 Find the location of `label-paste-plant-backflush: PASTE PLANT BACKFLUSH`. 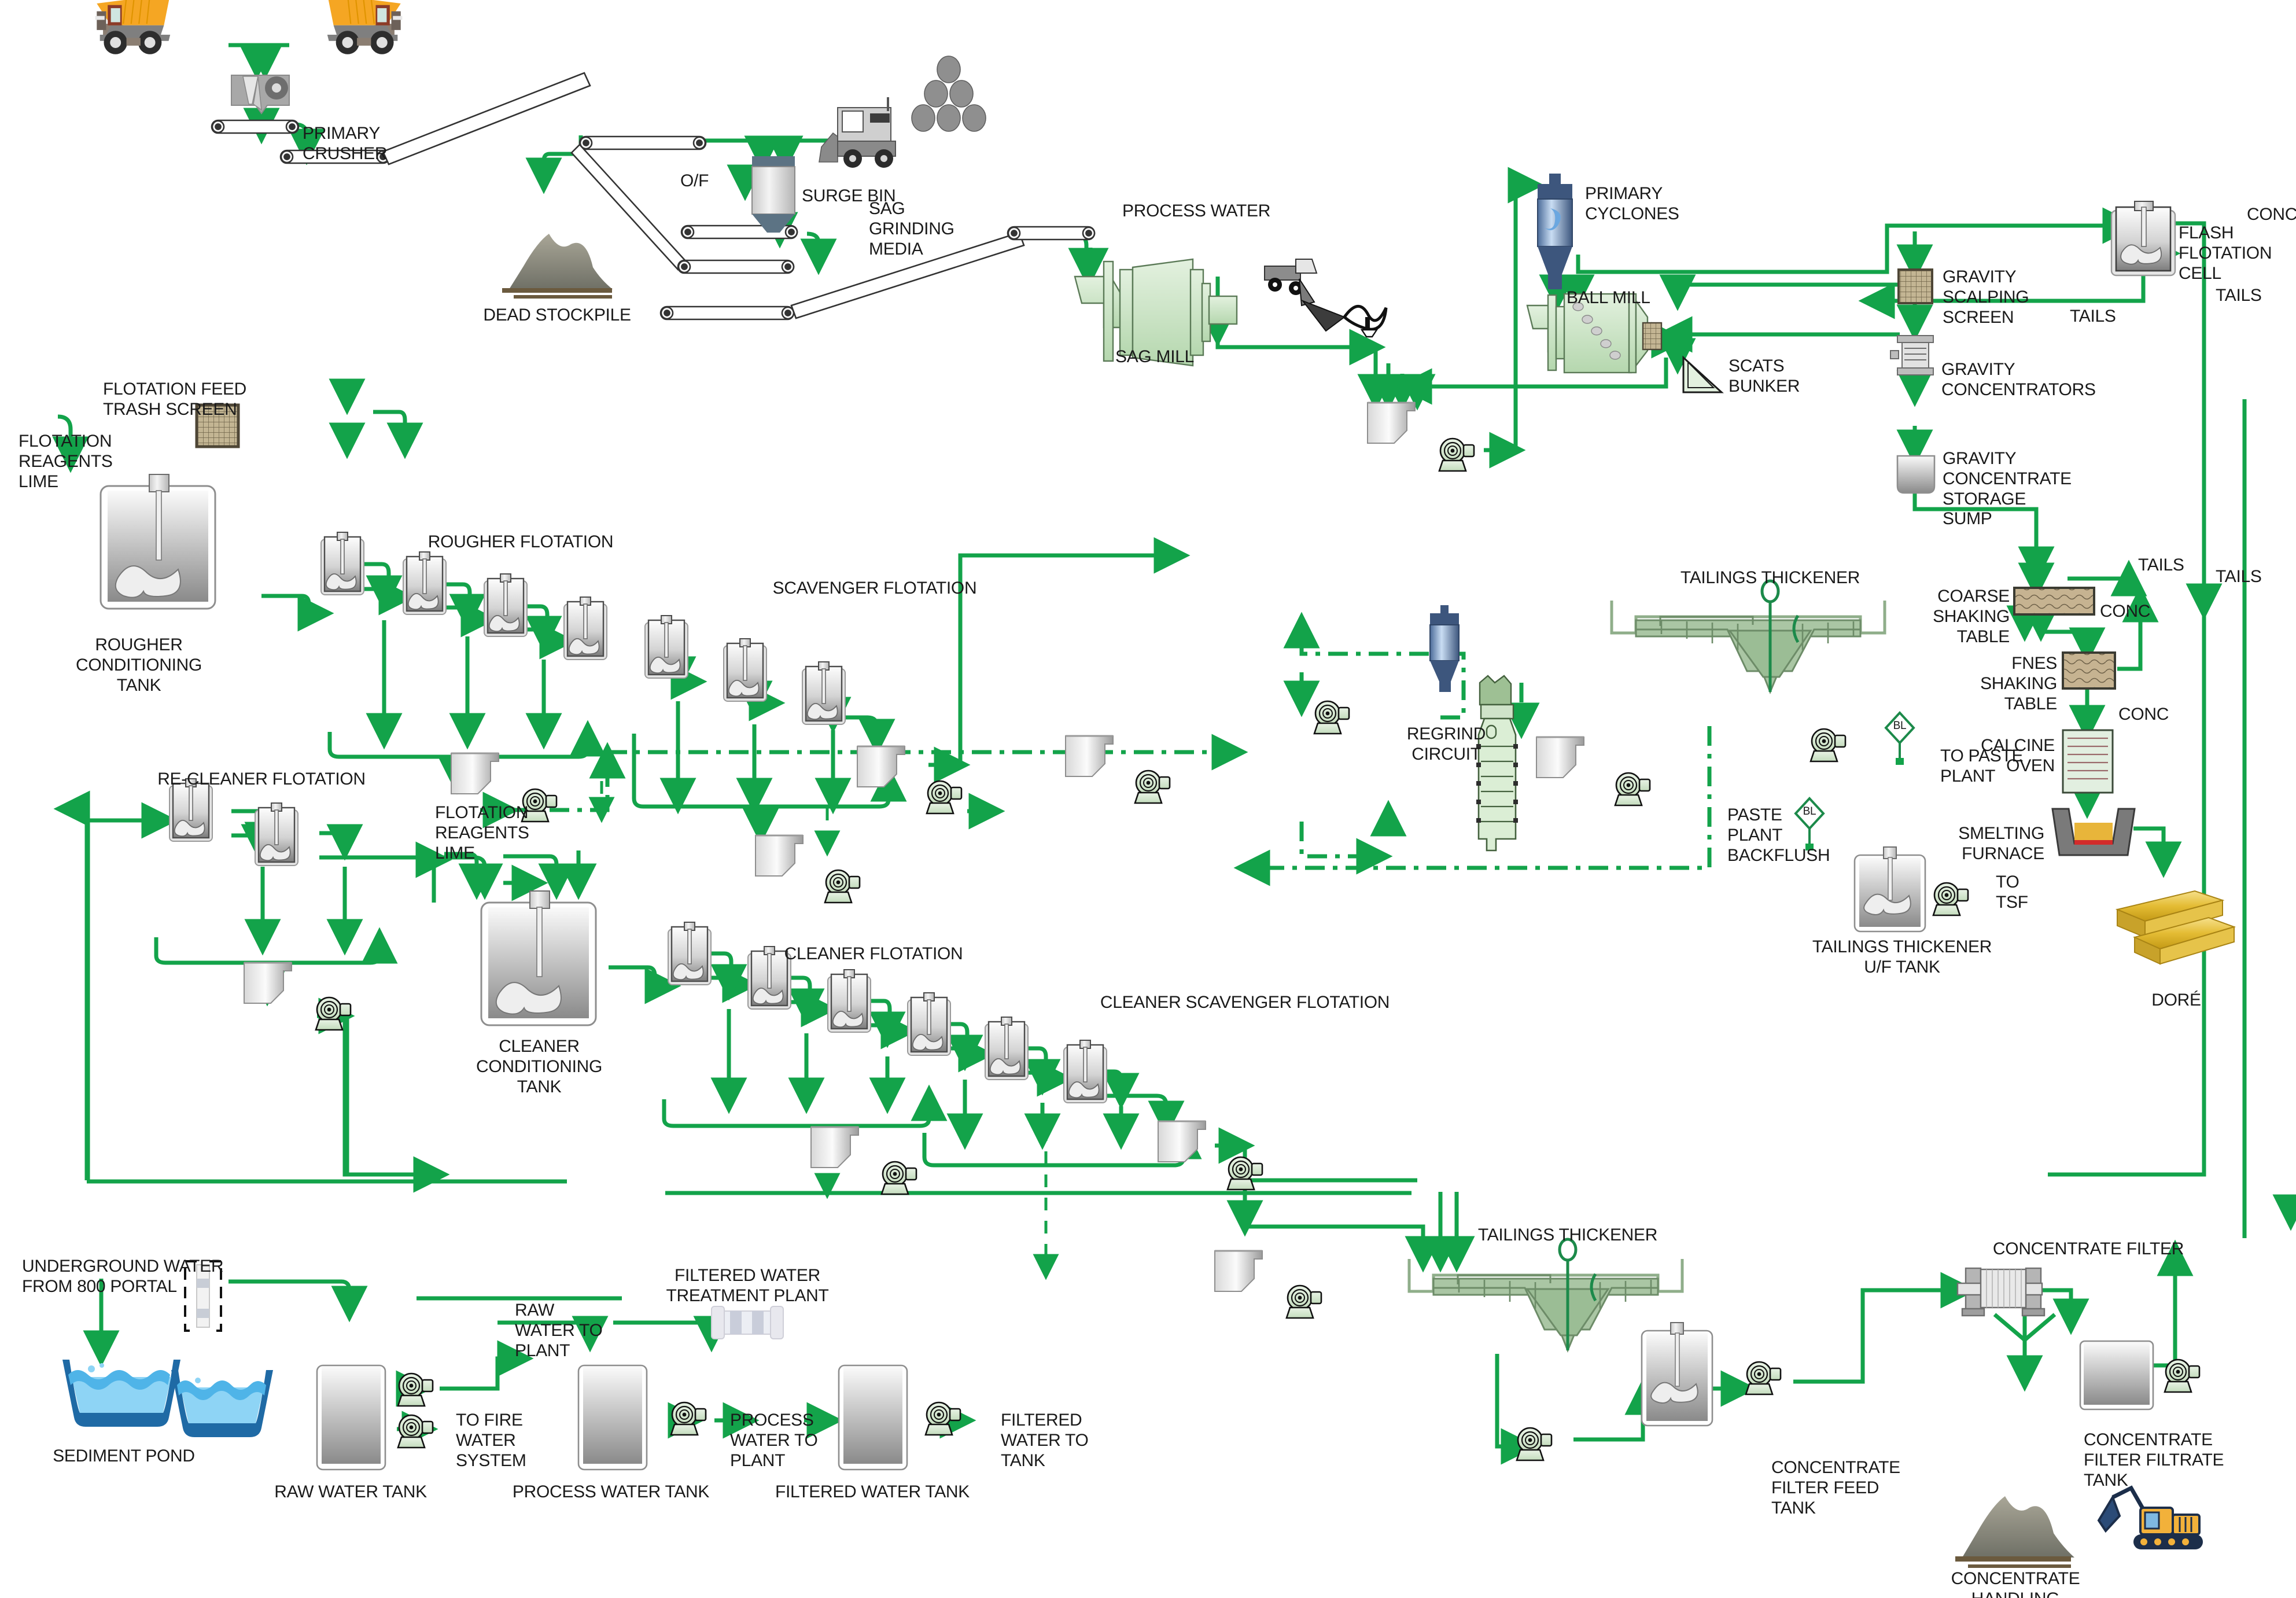

label-paste-plant-backflush: PASTE PLANT BACKFLUSH is located at coordinates (1778, 835).